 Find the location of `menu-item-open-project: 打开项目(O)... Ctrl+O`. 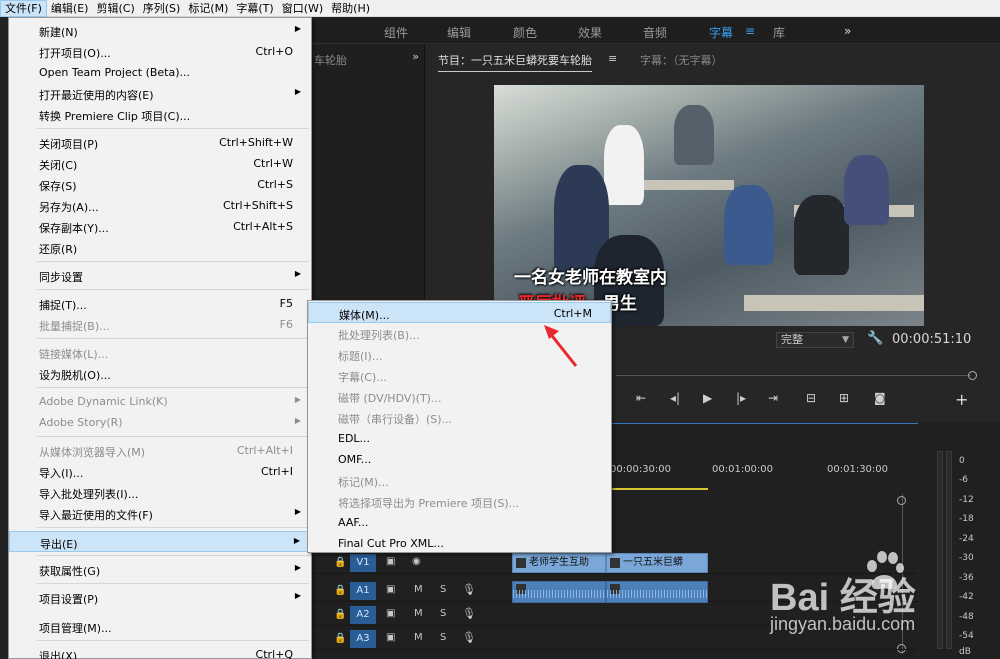

menu-item-open-project: 打开项目(O)... Ctrl+O is located at coordinates (160, 51).